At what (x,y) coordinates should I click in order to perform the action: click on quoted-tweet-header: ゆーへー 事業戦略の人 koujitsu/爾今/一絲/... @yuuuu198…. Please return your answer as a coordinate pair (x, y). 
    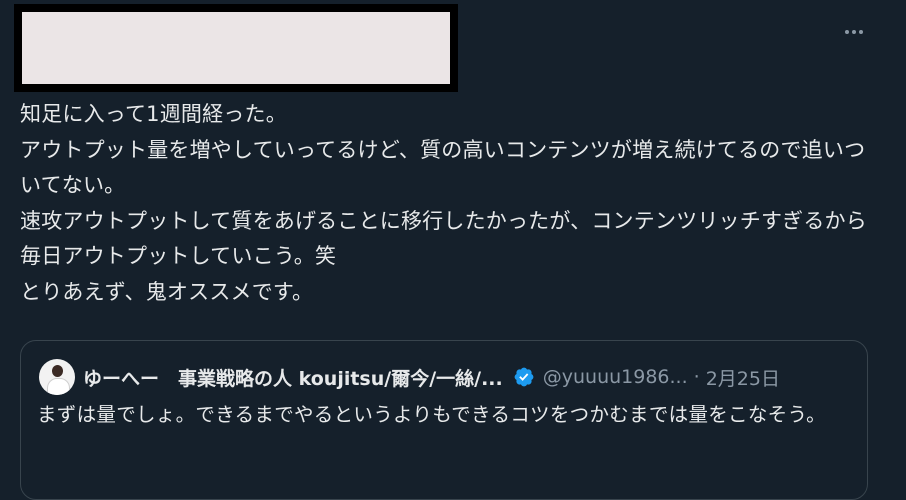
    Looking at the image, I should click on (449, 377).